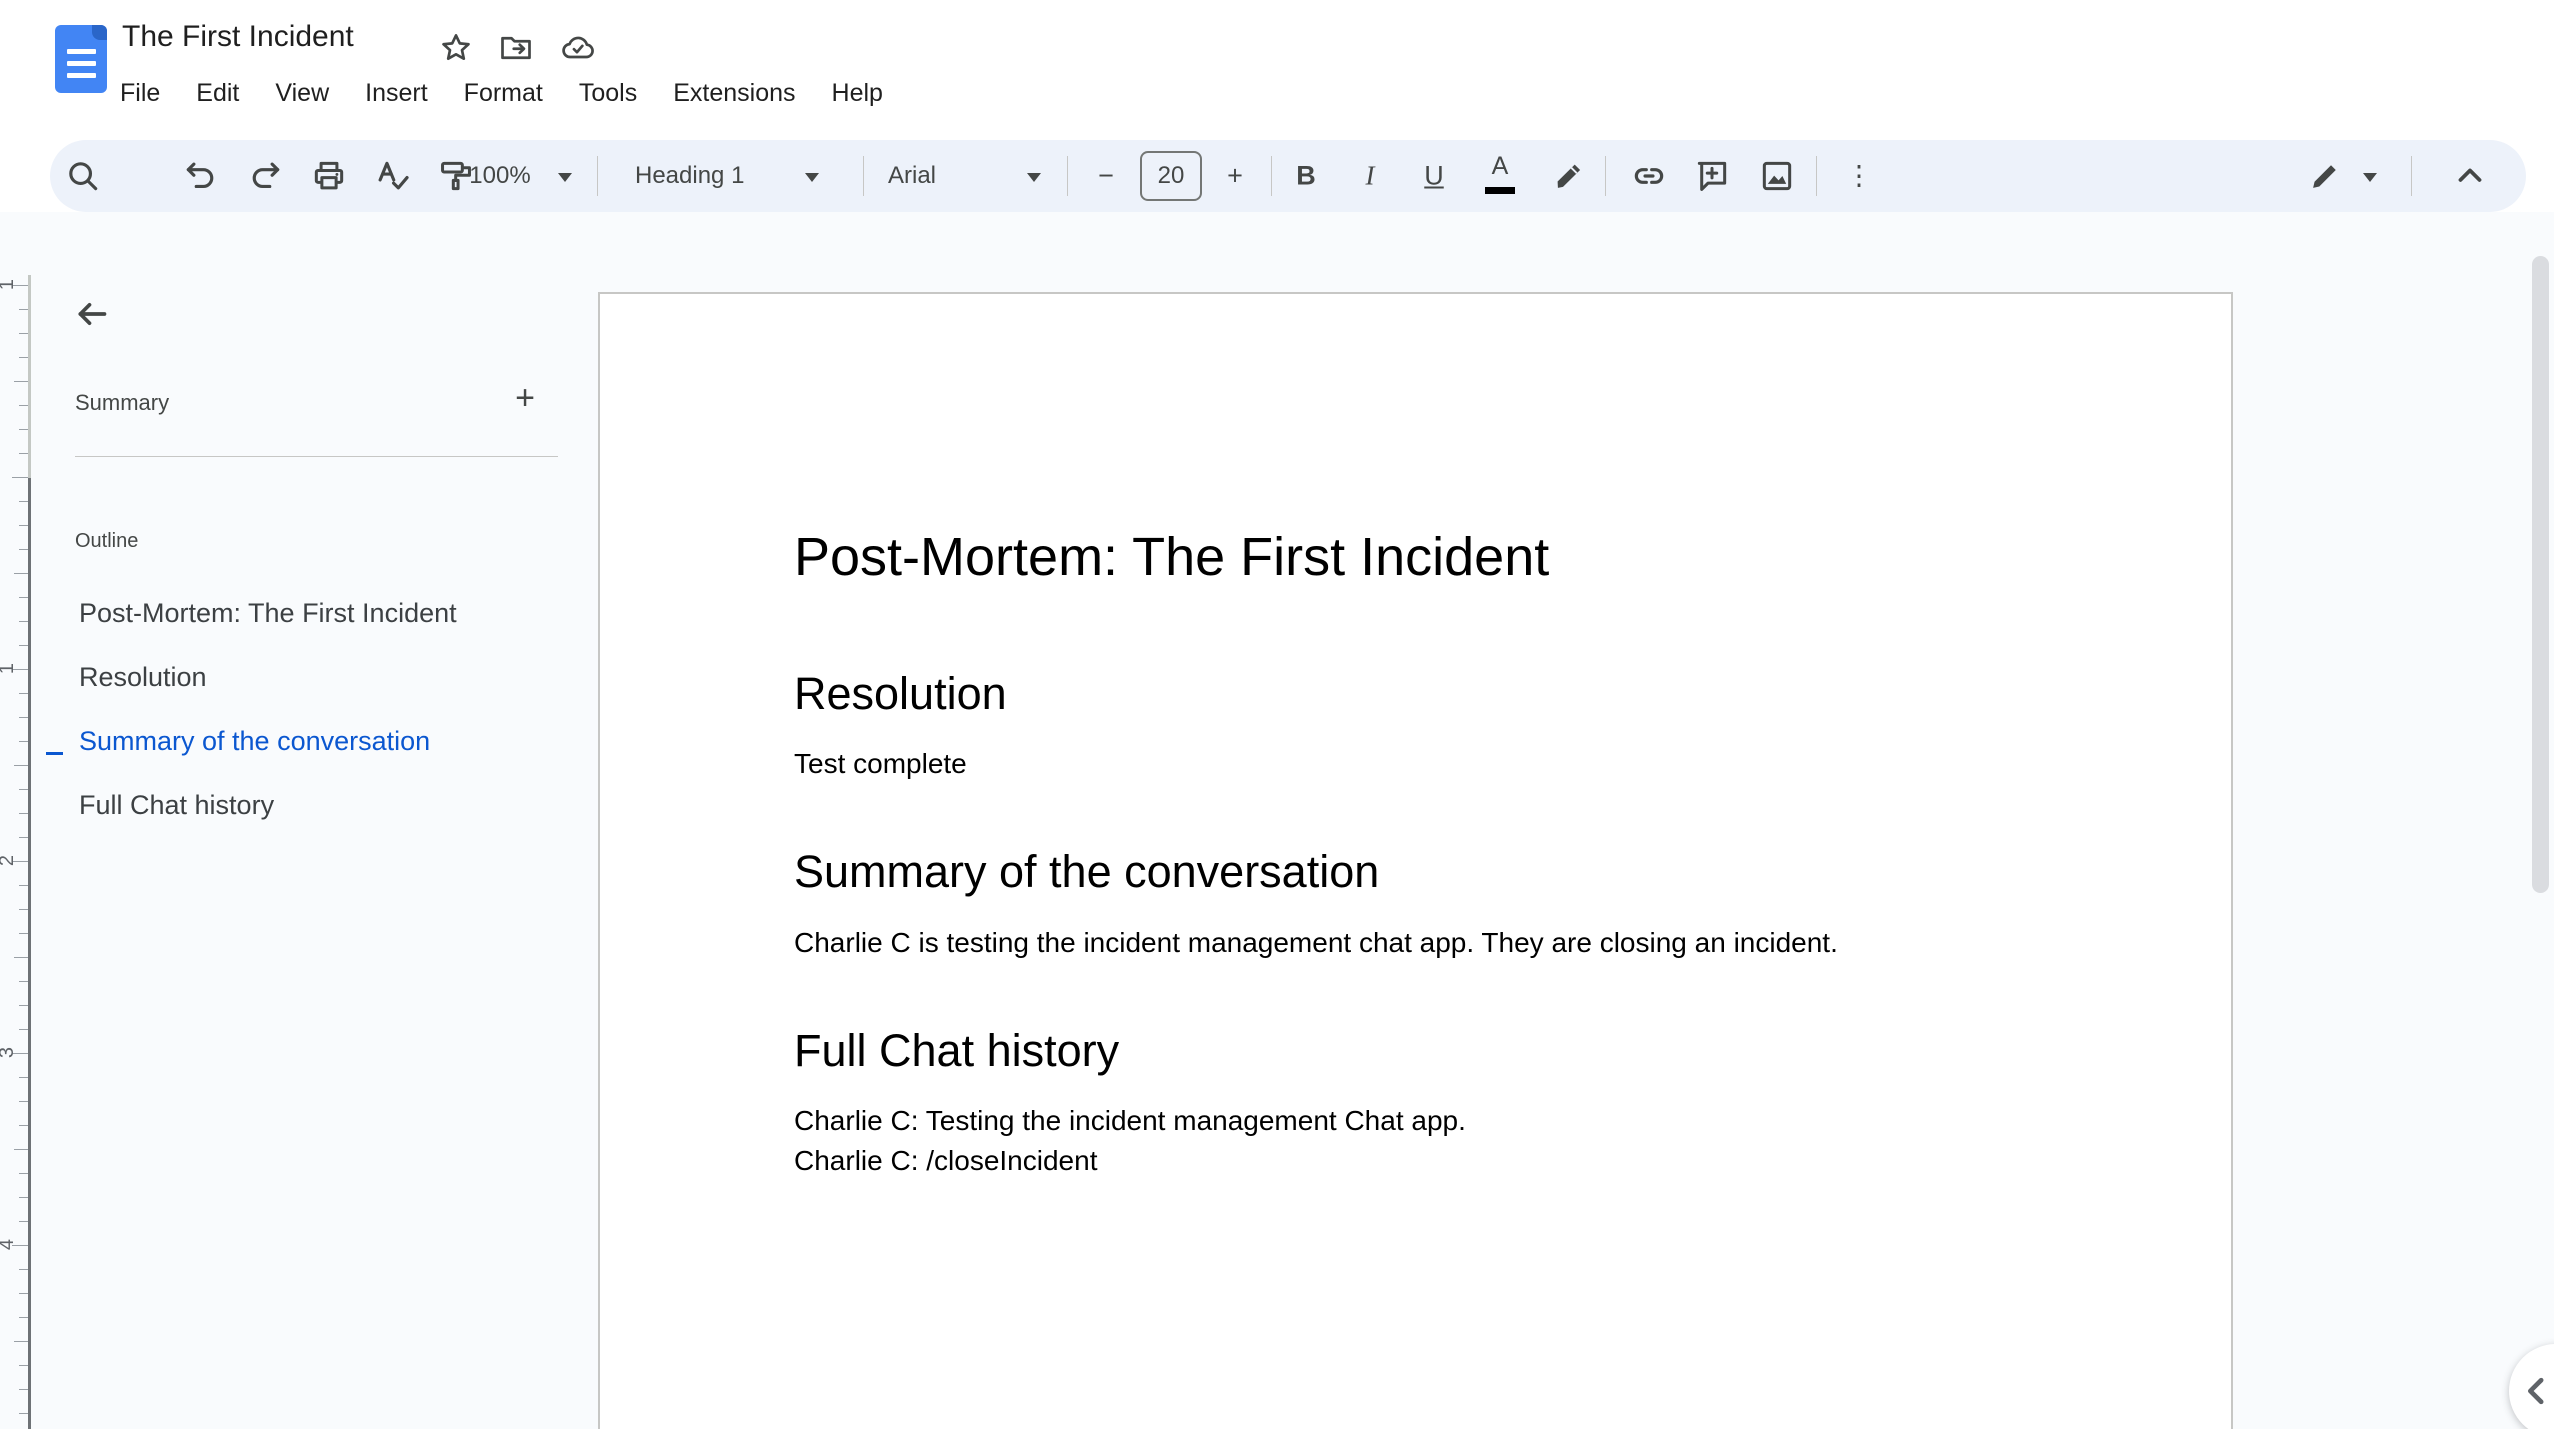  Describe the element at coordinates (1569, 176) in the screenshot. I see `highlight-color-icon` at that location.